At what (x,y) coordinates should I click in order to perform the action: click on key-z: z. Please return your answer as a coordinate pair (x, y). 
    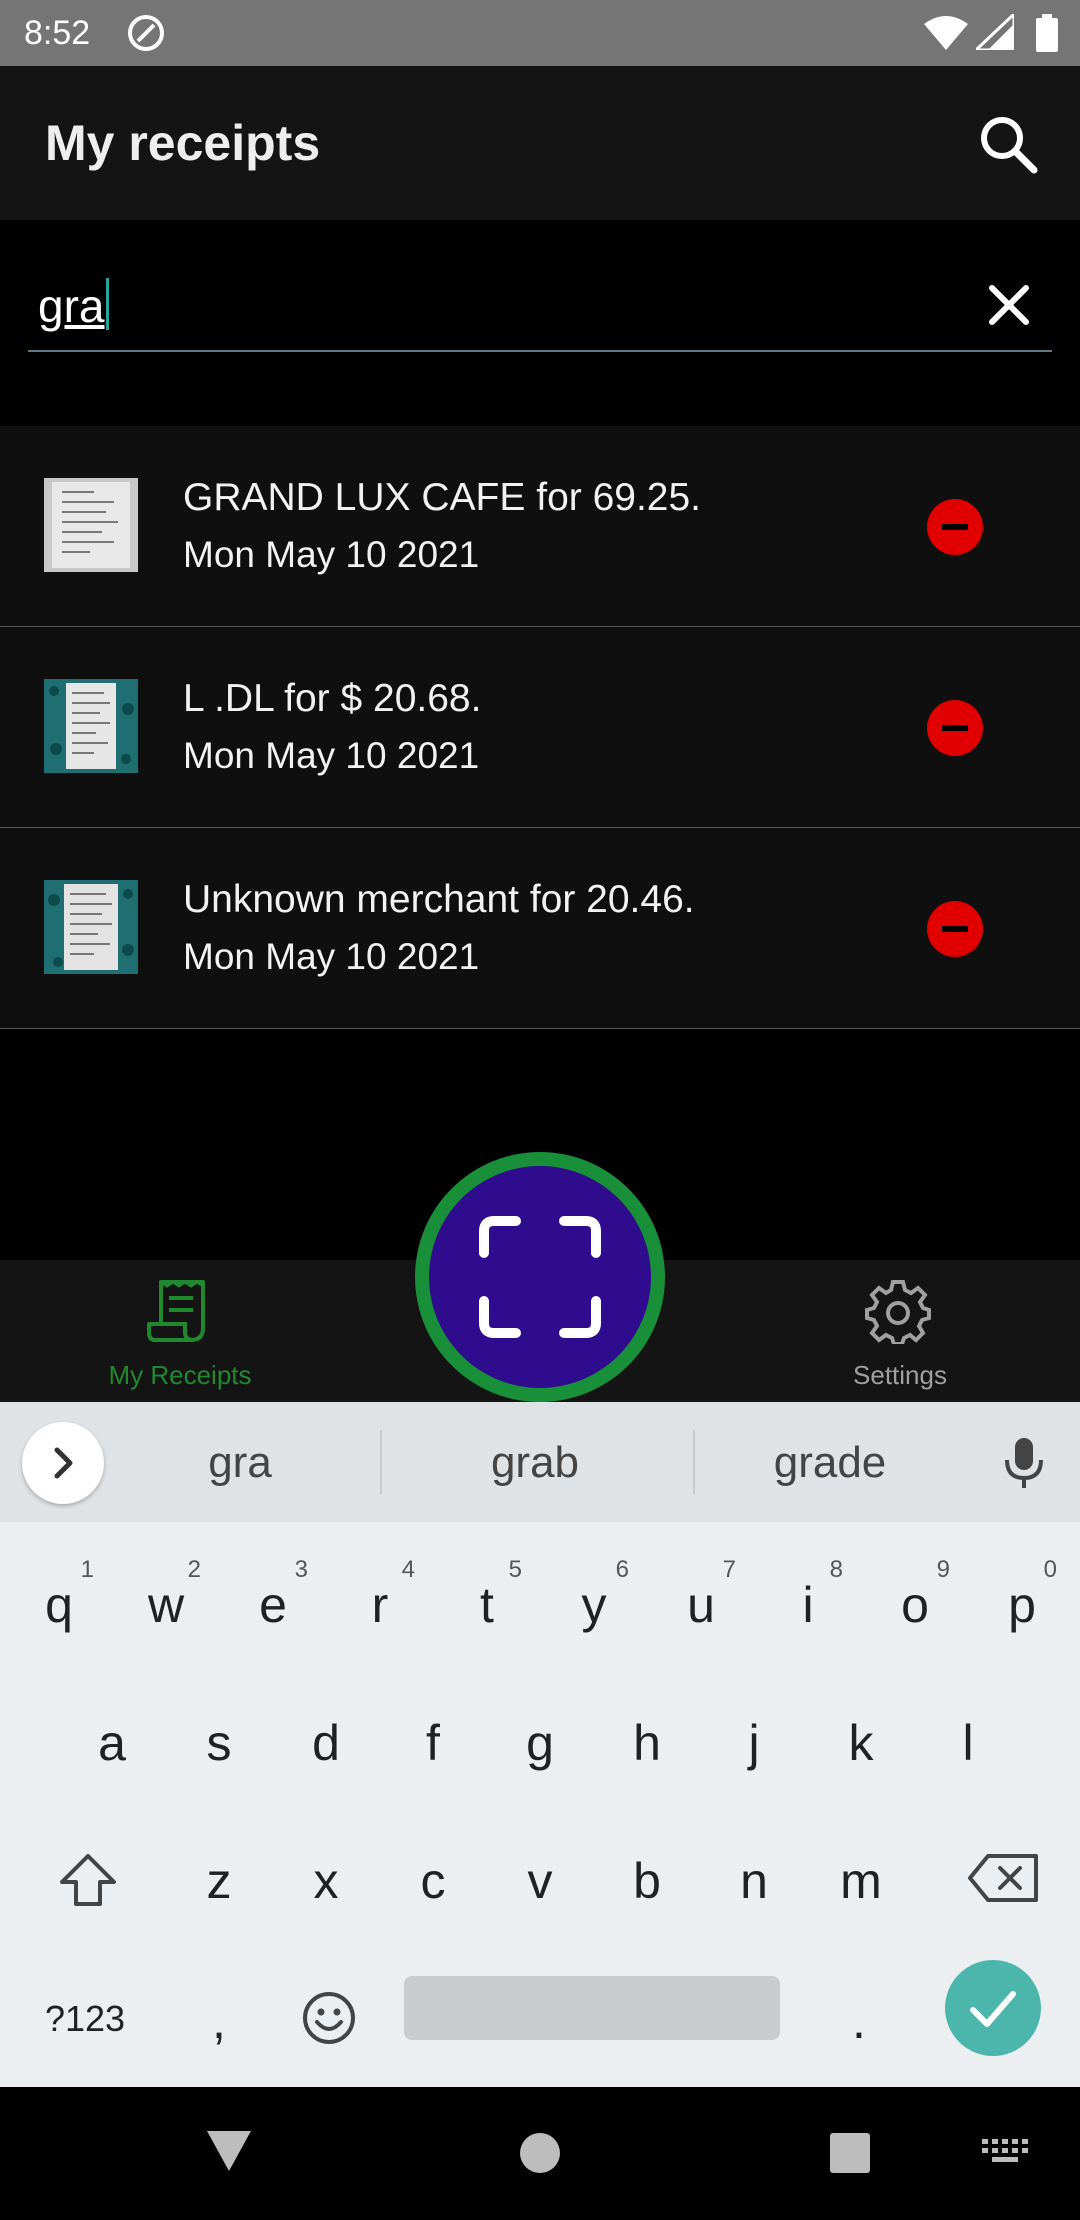
    Looking at the image, I should click on (219, 1878).